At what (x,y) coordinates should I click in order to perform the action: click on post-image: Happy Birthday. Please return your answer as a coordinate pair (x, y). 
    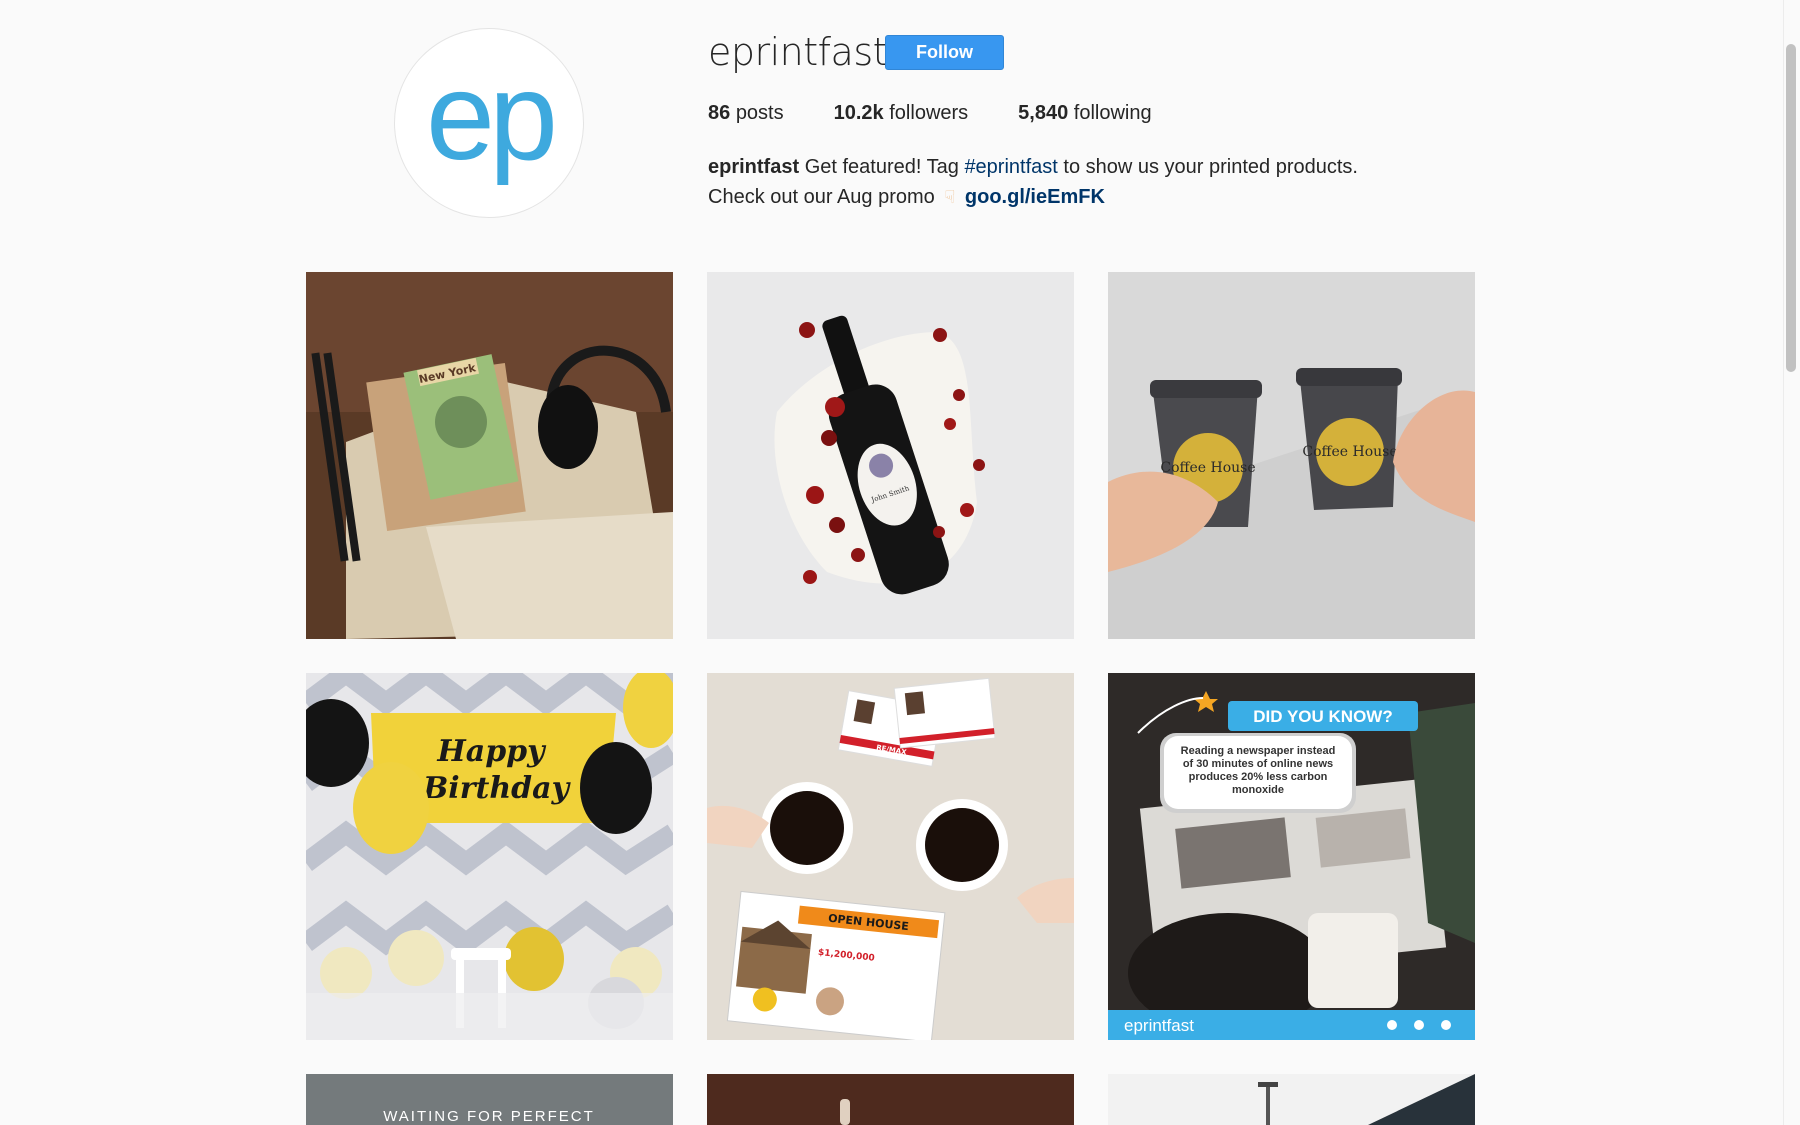
    Looking at the image, I should click on (489, 856).